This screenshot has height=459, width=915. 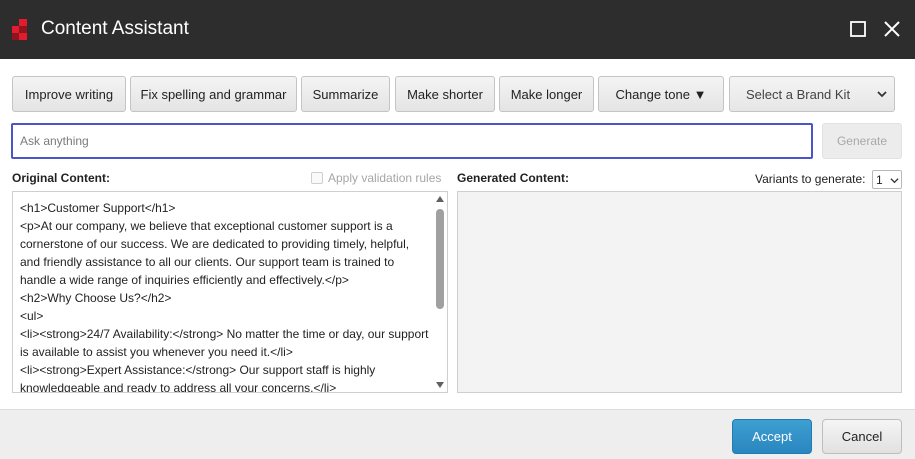 I want to click on title-bar: Content Assistant, so click(x=457, y=29).